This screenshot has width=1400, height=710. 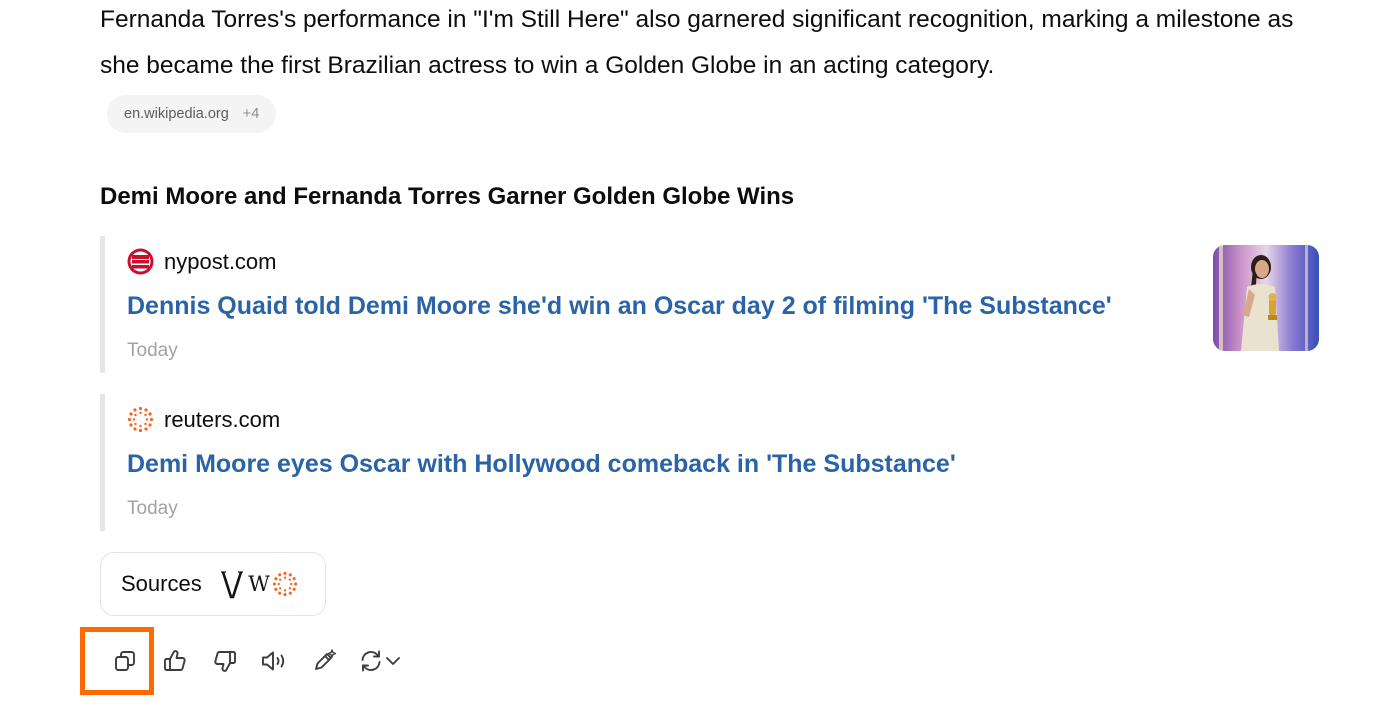 I want to click on citation-pill: en.wikipedia.org +4, so click(x=192, y=114).